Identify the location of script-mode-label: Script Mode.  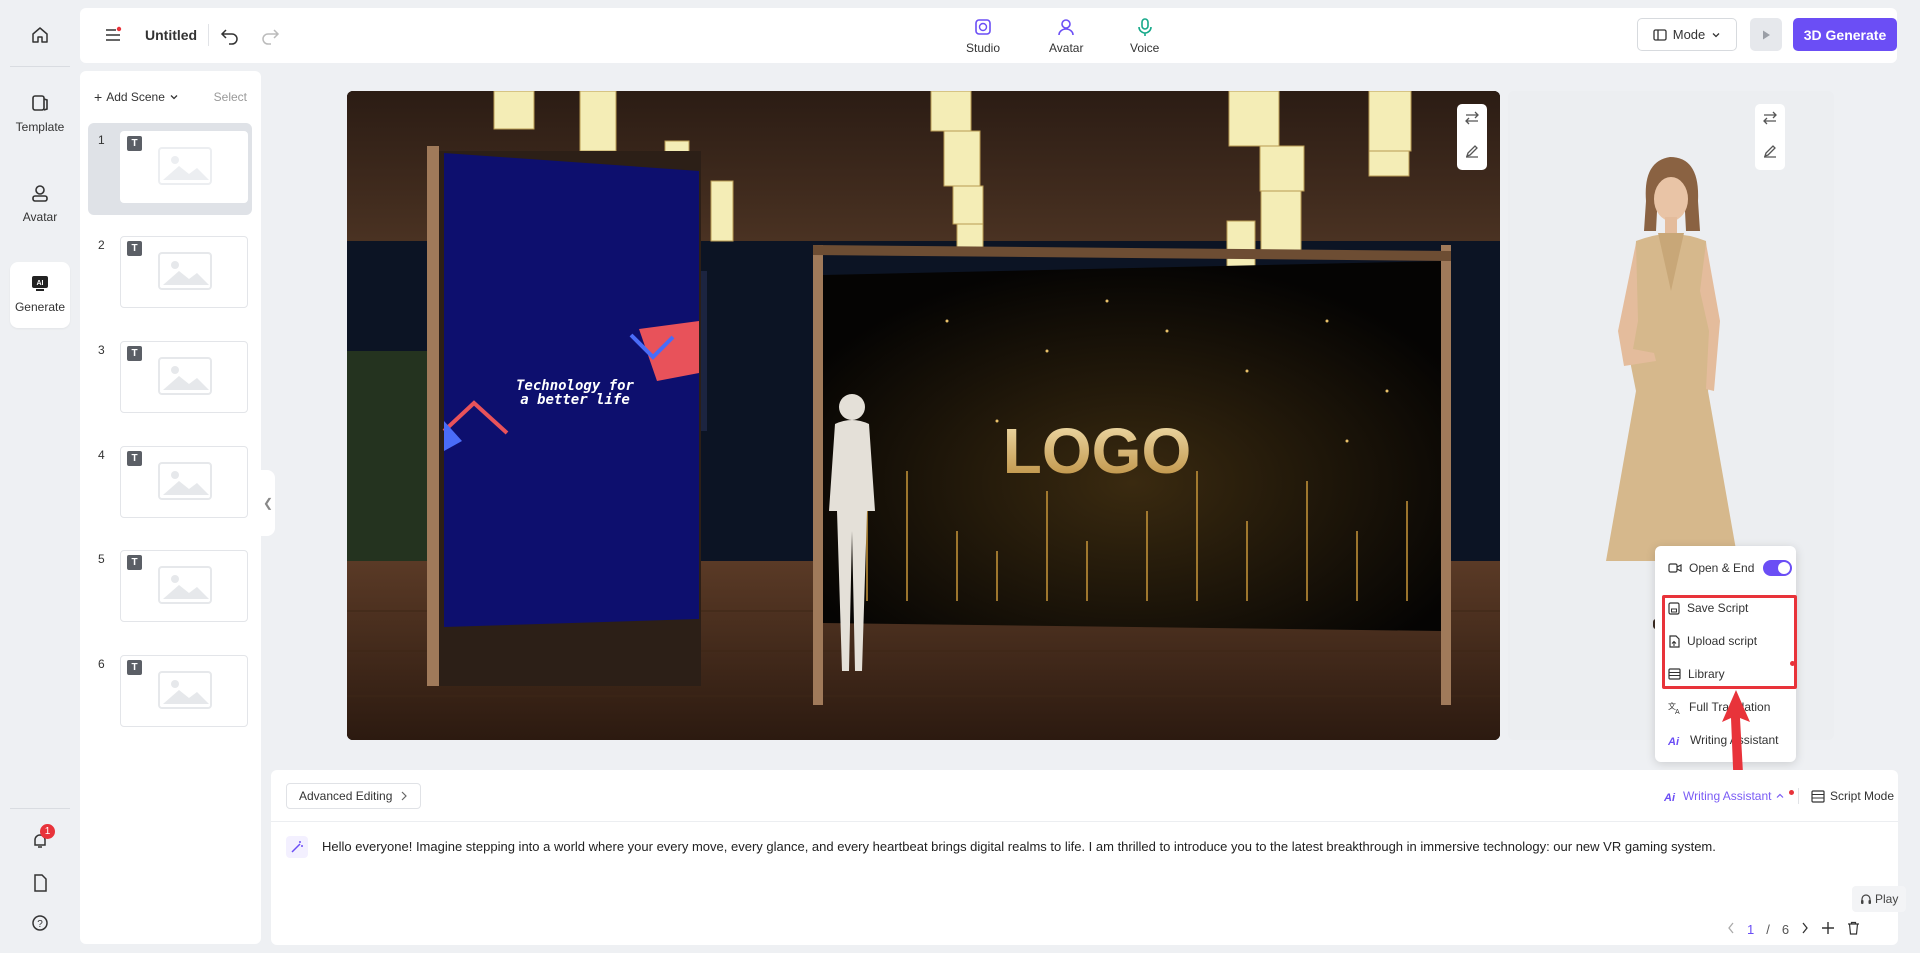
(1862, 796).